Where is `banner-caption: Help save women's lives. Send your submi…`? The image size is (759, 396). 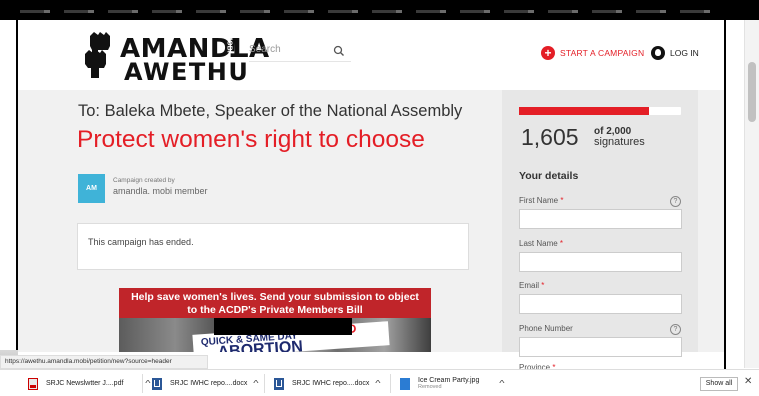
banner-caption: Help save women's lives. Send your submi… is located at coordinates (275, 303).